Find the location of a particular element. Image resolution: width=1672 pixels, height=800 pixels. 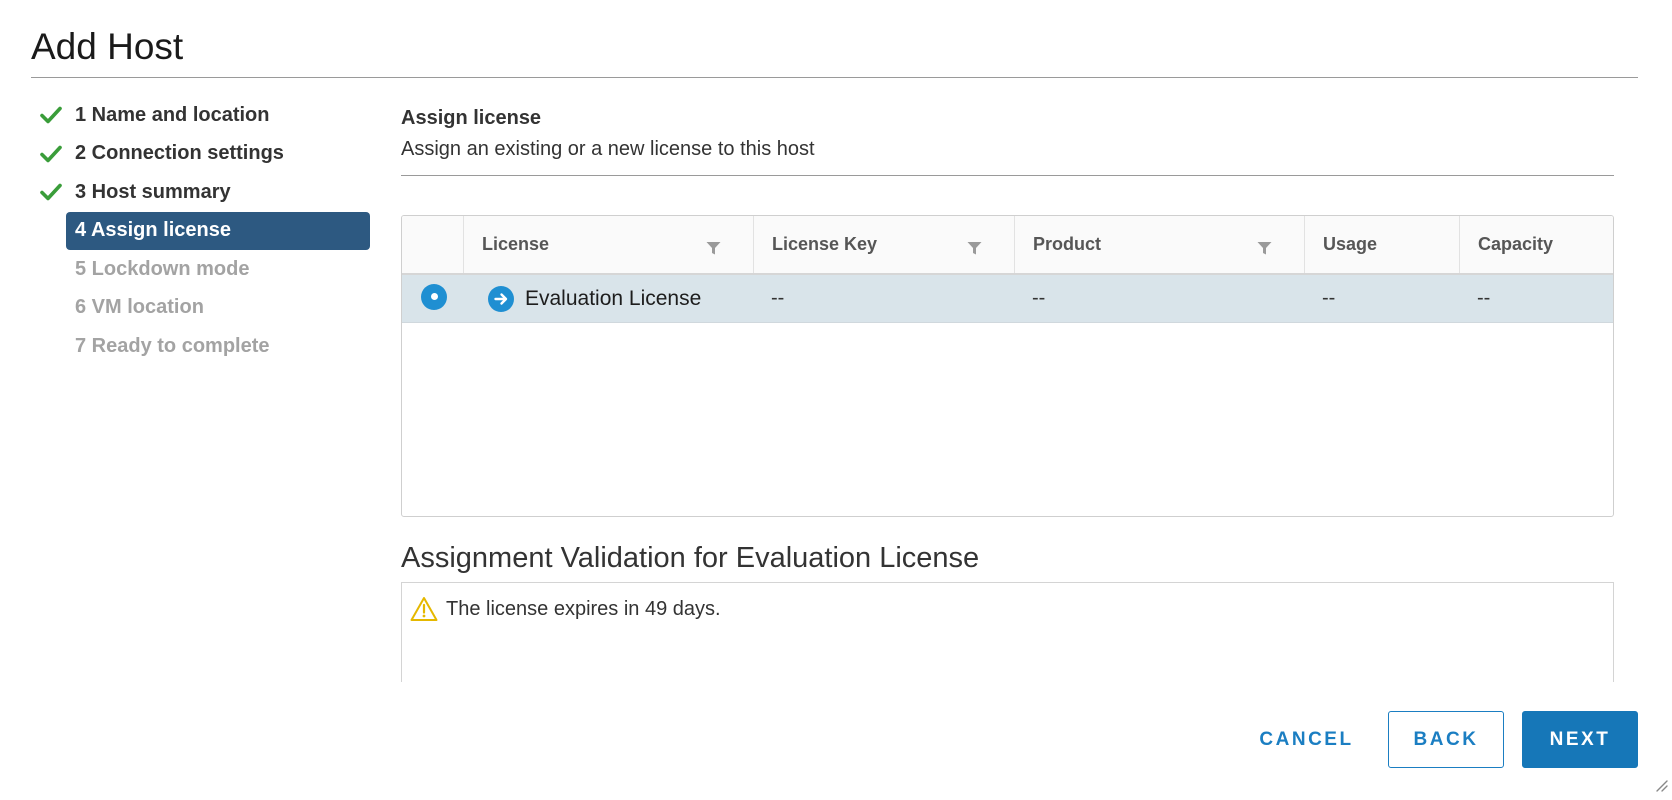

step-lockdown-mode: 5 Lockdown mode is located at coordinates (205, 269).